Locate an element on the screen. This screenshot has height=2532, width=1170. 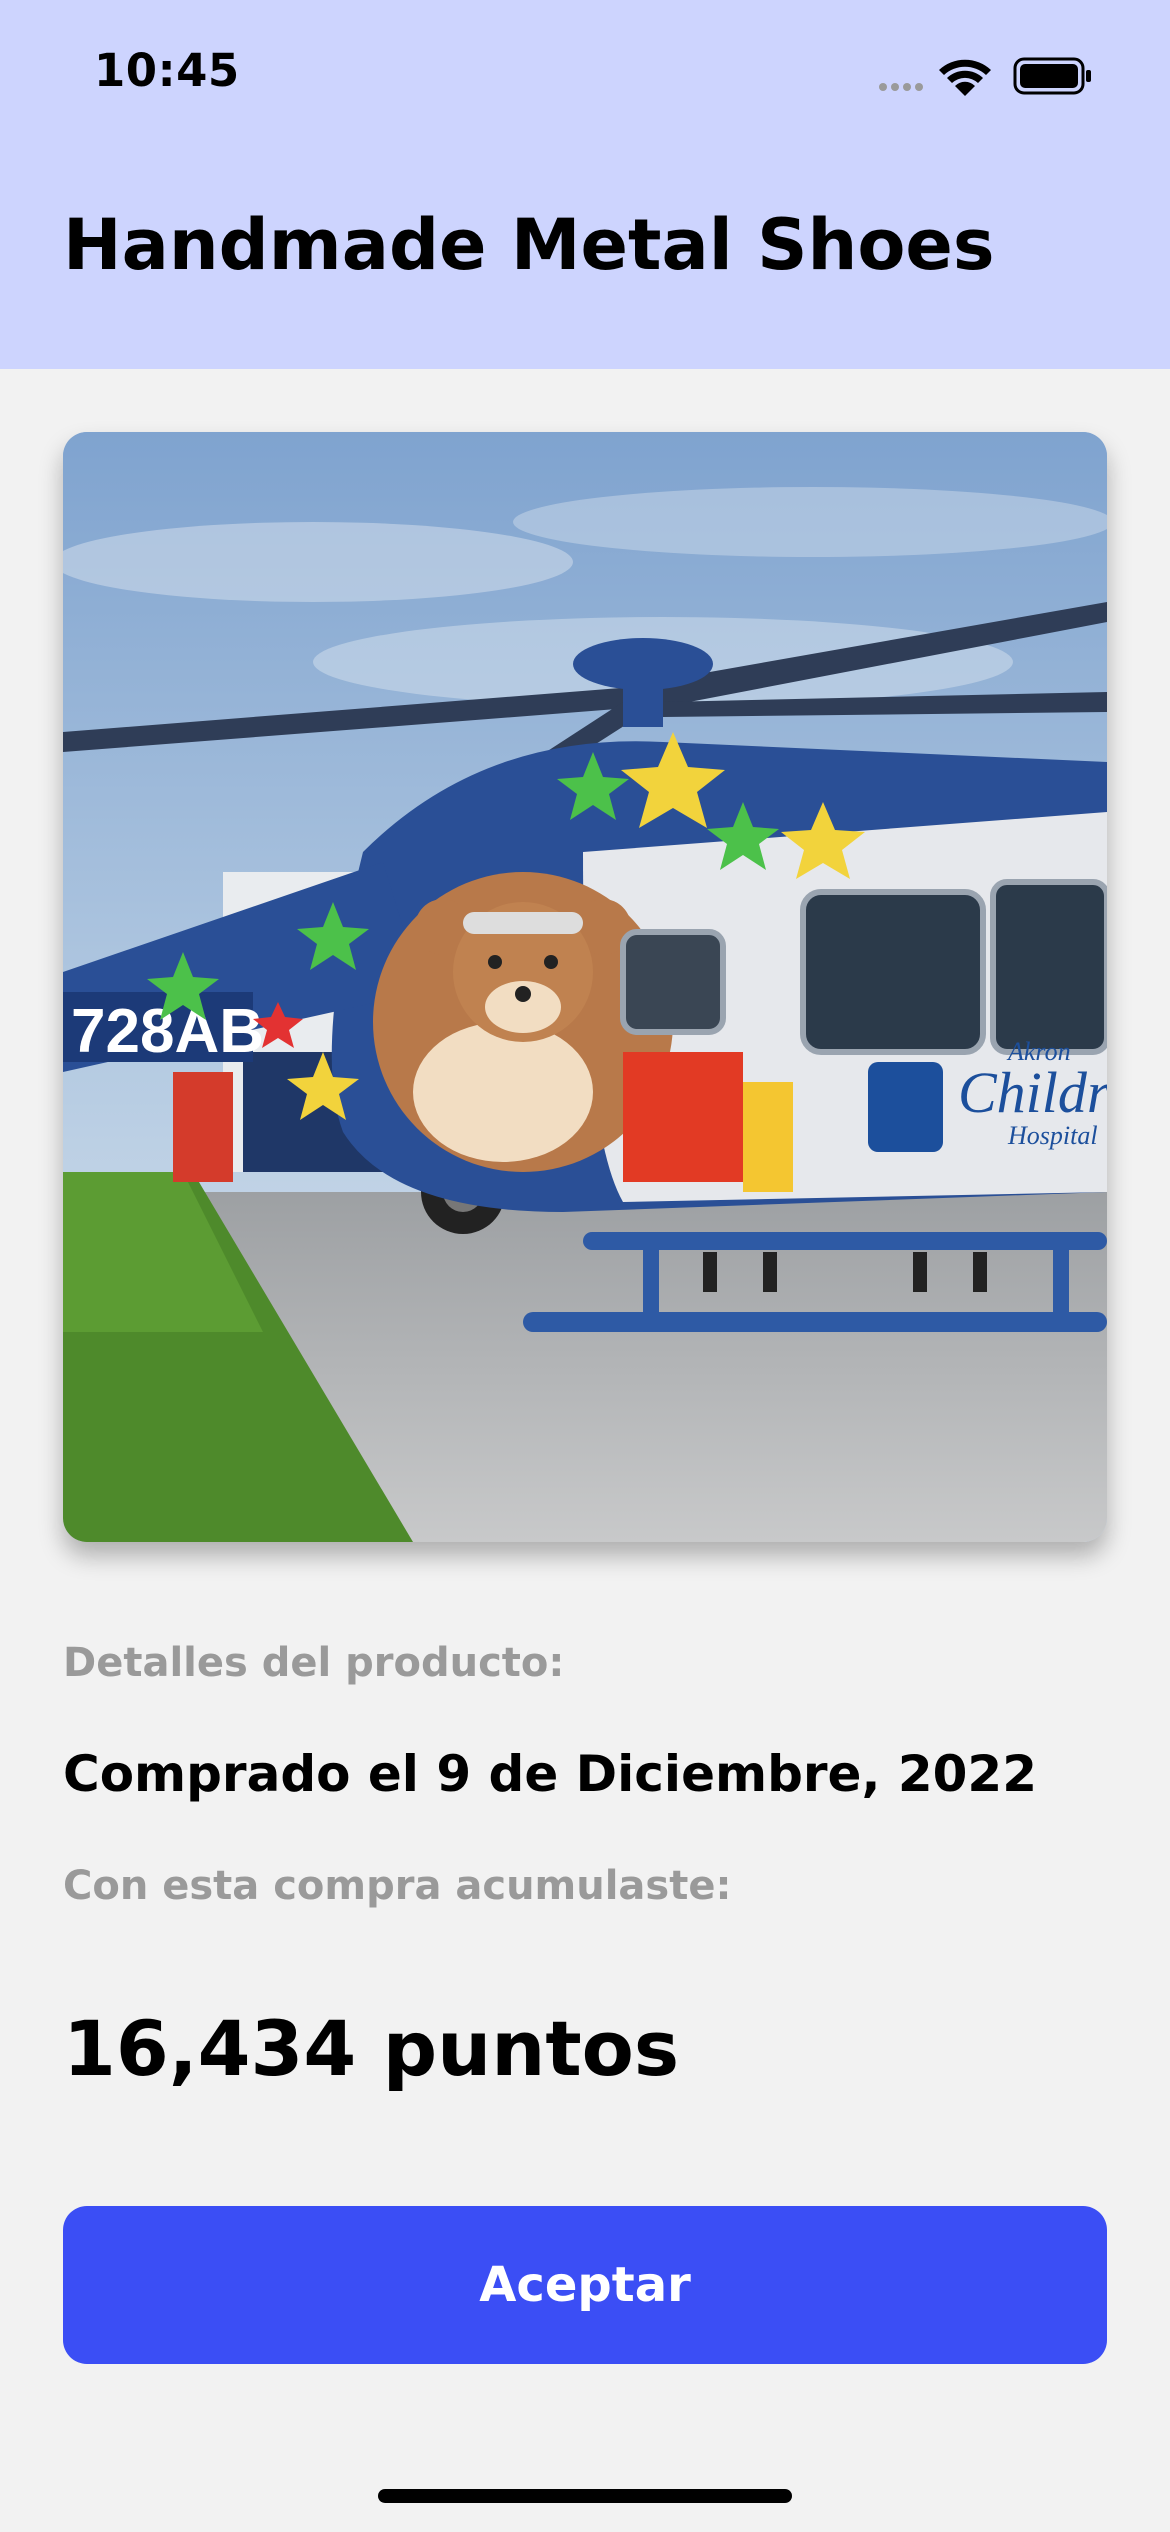
details-label: Detalles del producto: is located at coordinates (314, 1663).